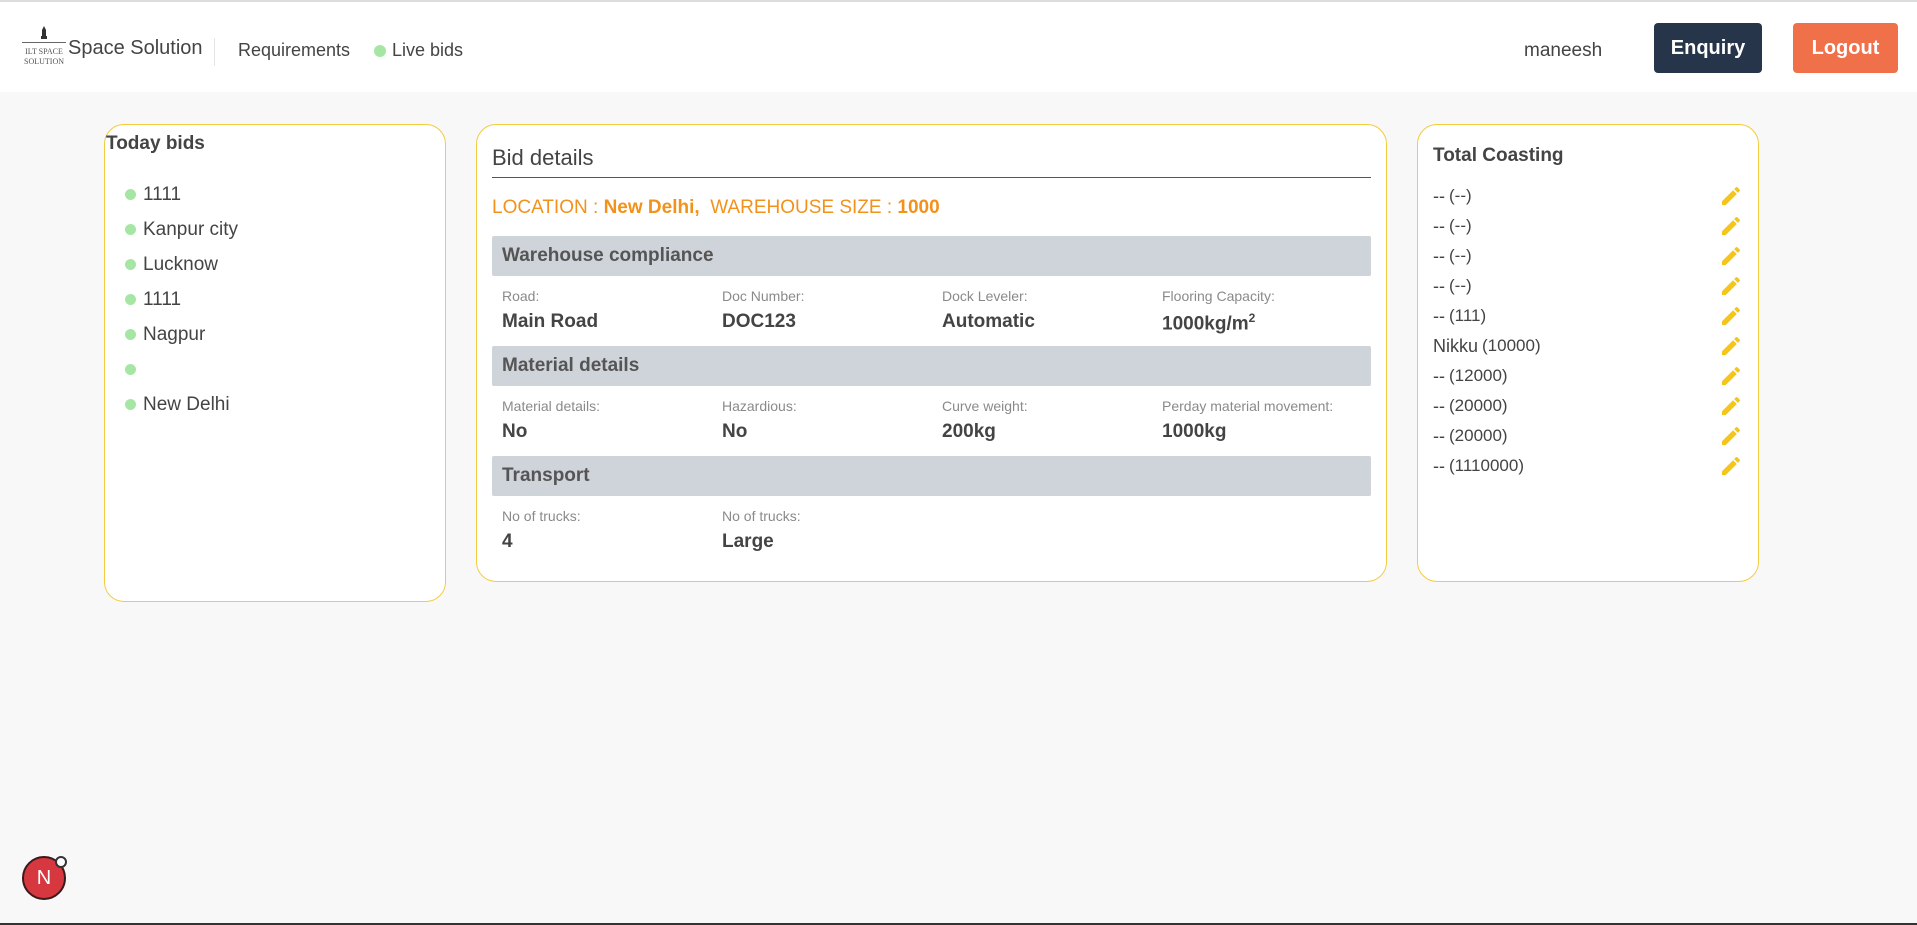 The width and height of the screenshot is (1917, 925). I want to click on field-value: 1000kg/m2, so click(1267, 323).